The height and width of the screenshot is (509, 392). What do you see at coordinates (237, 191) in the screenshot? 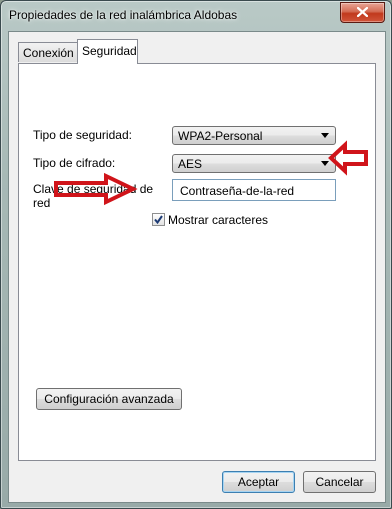
I see `security-key-value: Contraseña-de-la-red` at bounding box center [237, 191].